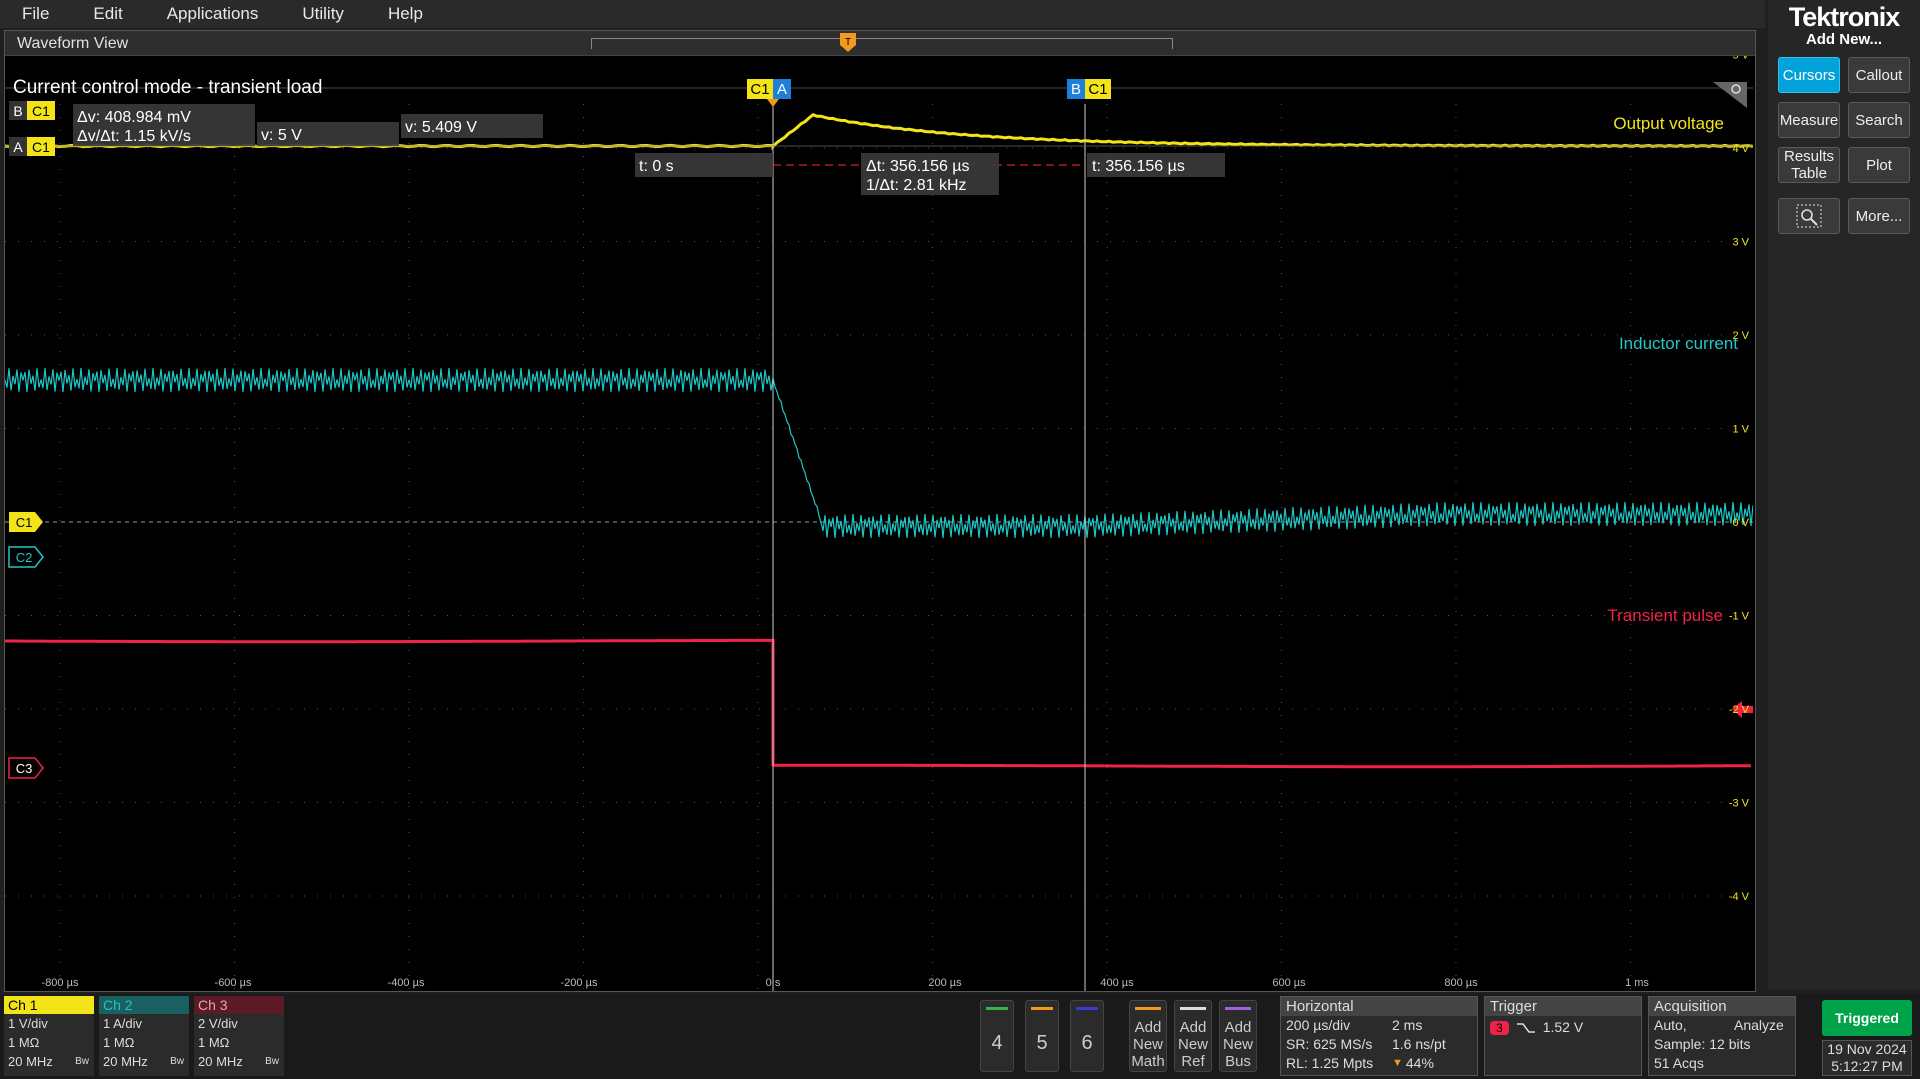 The height and width of the screenshot is (1079, 1920). I want to click on horizontal-record-length: RL: 1.25 Mpts, so click(1330, 1063).